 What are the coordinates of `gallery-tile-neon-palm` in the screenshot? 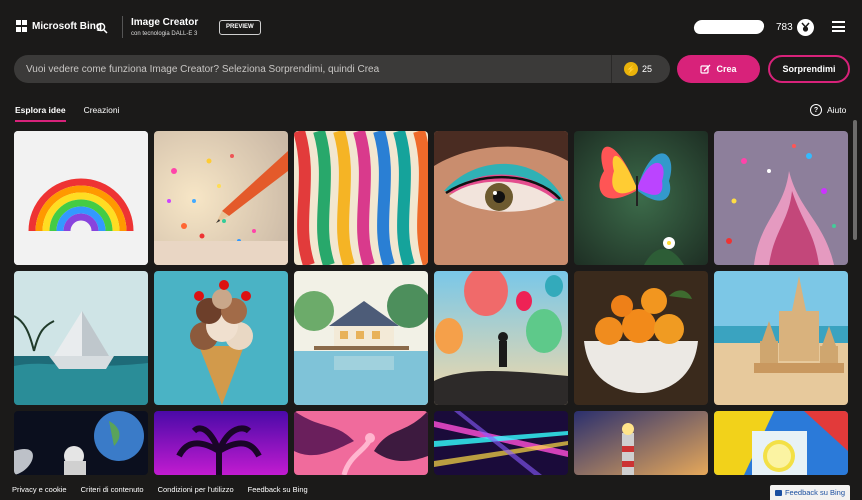 It's located at (221, 443).